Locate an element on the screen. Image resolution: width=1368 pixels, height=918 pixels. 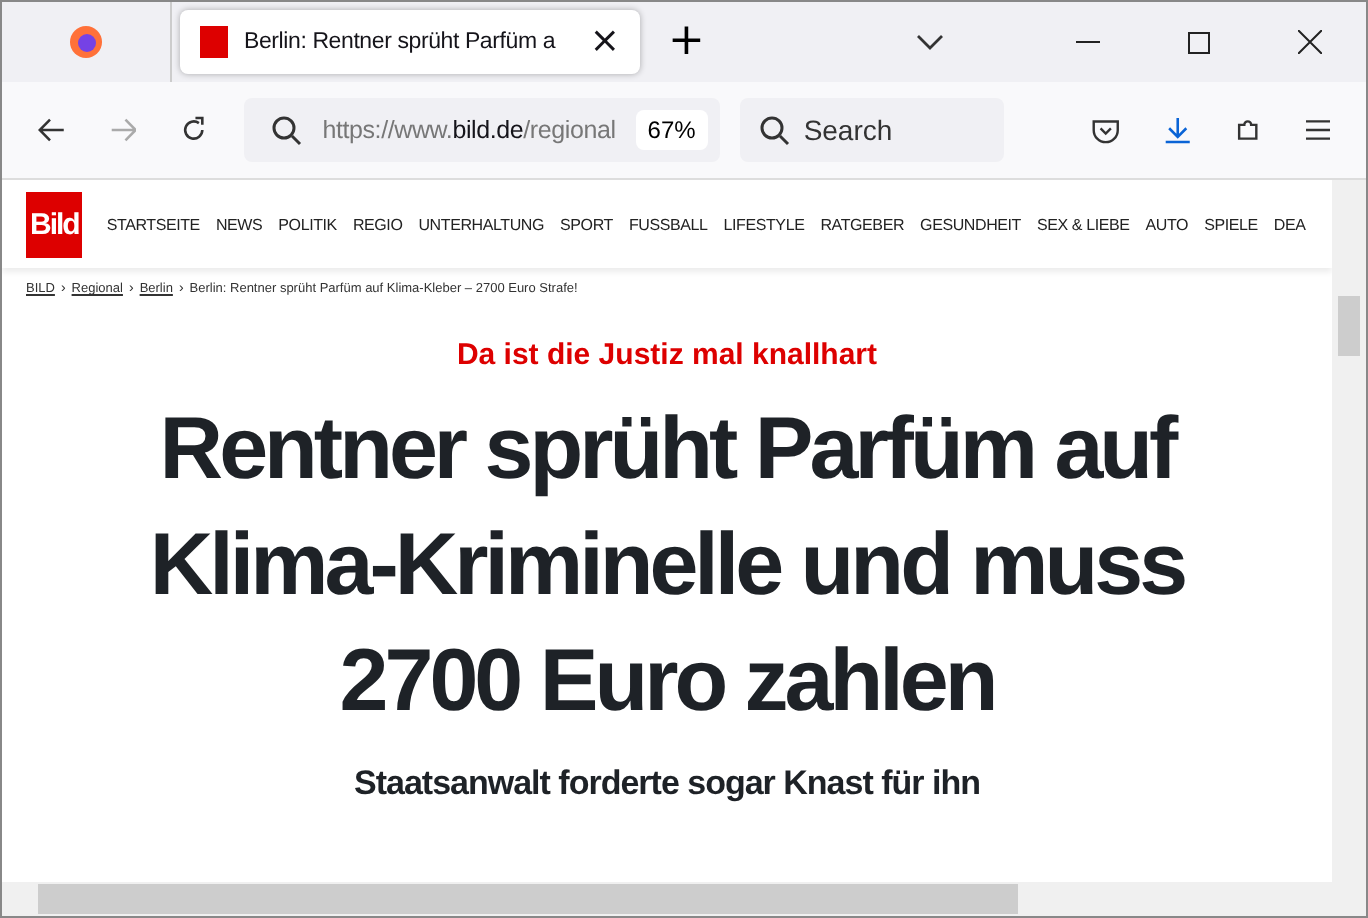
vertical-scrollbar is located at coordinates (1349, 531).